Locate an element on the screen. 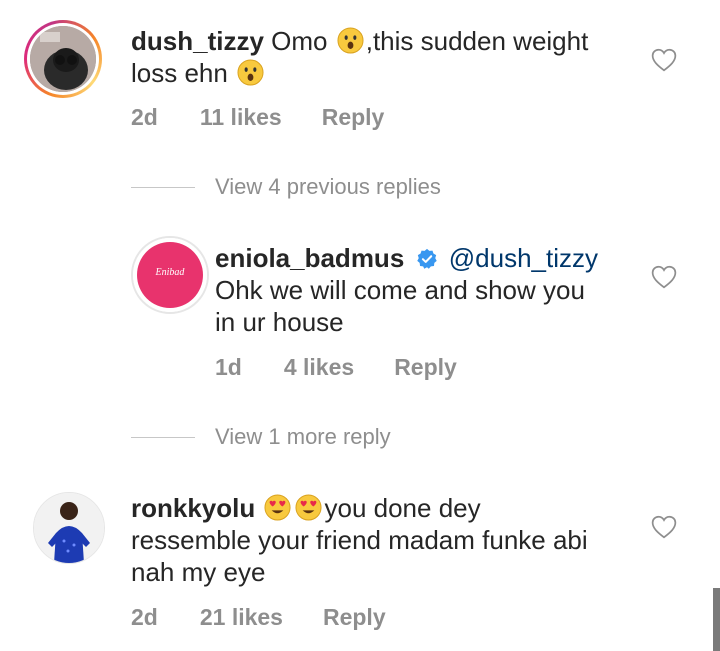 Image resolution: width=720 pixels, height=651 pixels. view-previous-replies-label: View 4 previous replies is located at coordinates (328, 187).